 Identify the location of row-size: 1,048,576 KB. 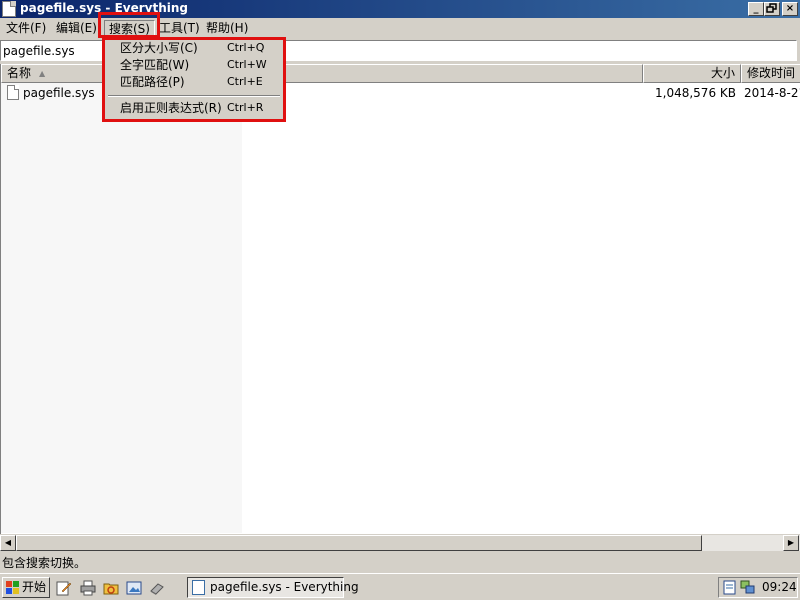
(695, 93).